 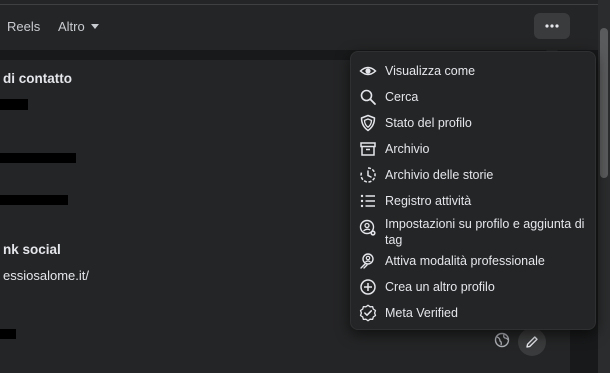 I want to click on tab-reels: Reels, so click(x=23, y=27).